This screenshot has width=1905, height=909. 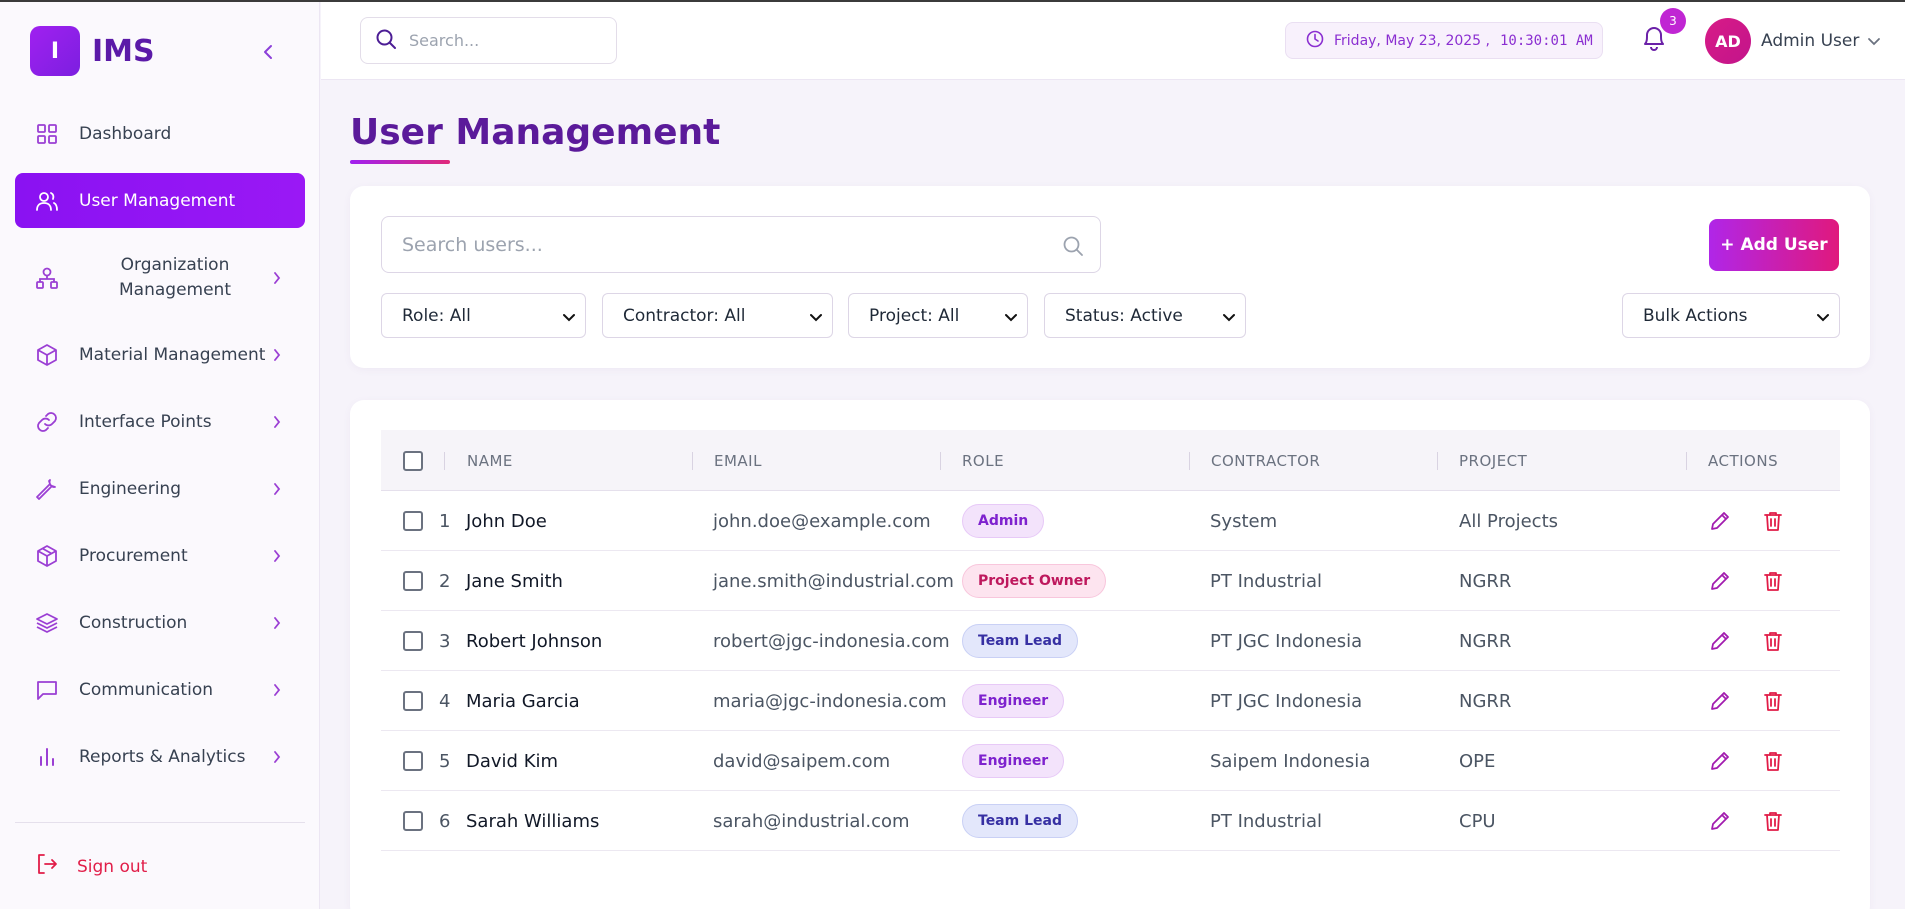 I want to click on sidebar-item-interface-points: Interface Points, so click(x=160, y=421).